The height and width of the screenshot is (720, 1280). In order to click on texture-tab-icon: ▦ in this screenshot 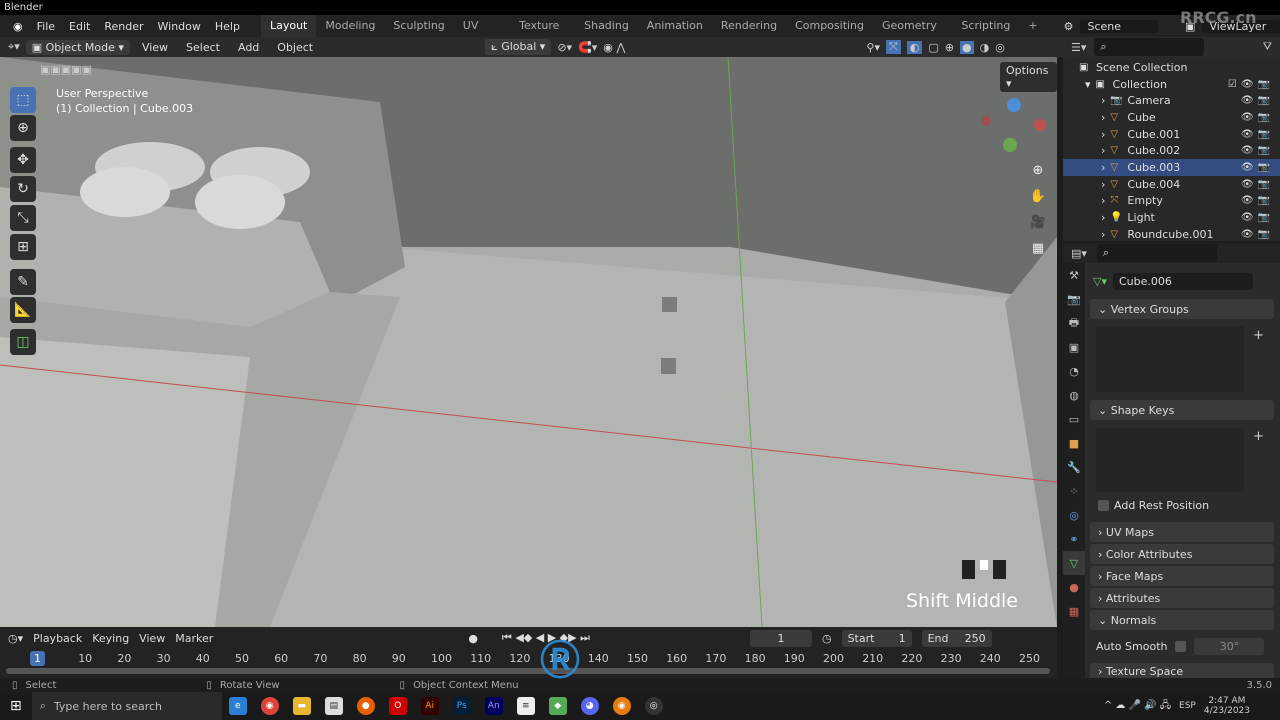, I will do `click(1074, 611)`.